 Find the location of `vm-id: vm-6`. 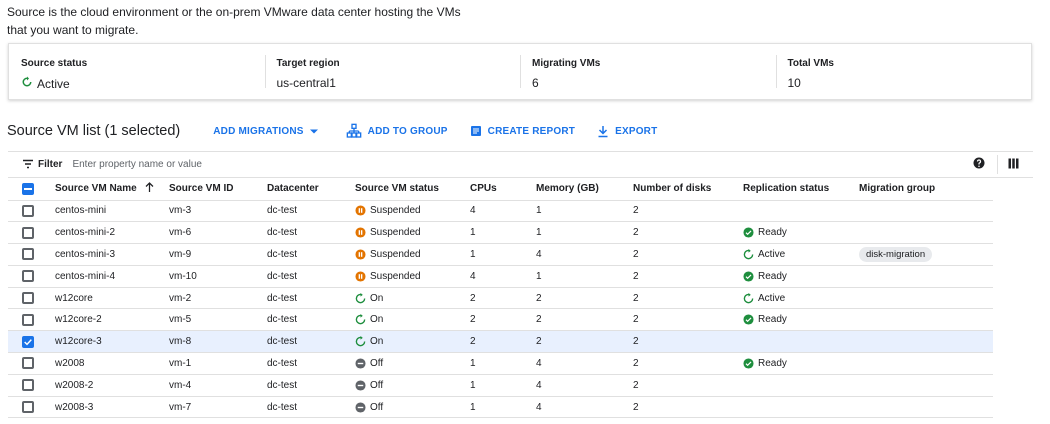

vm-id: vm-6 is located at coordinates (218, 233).